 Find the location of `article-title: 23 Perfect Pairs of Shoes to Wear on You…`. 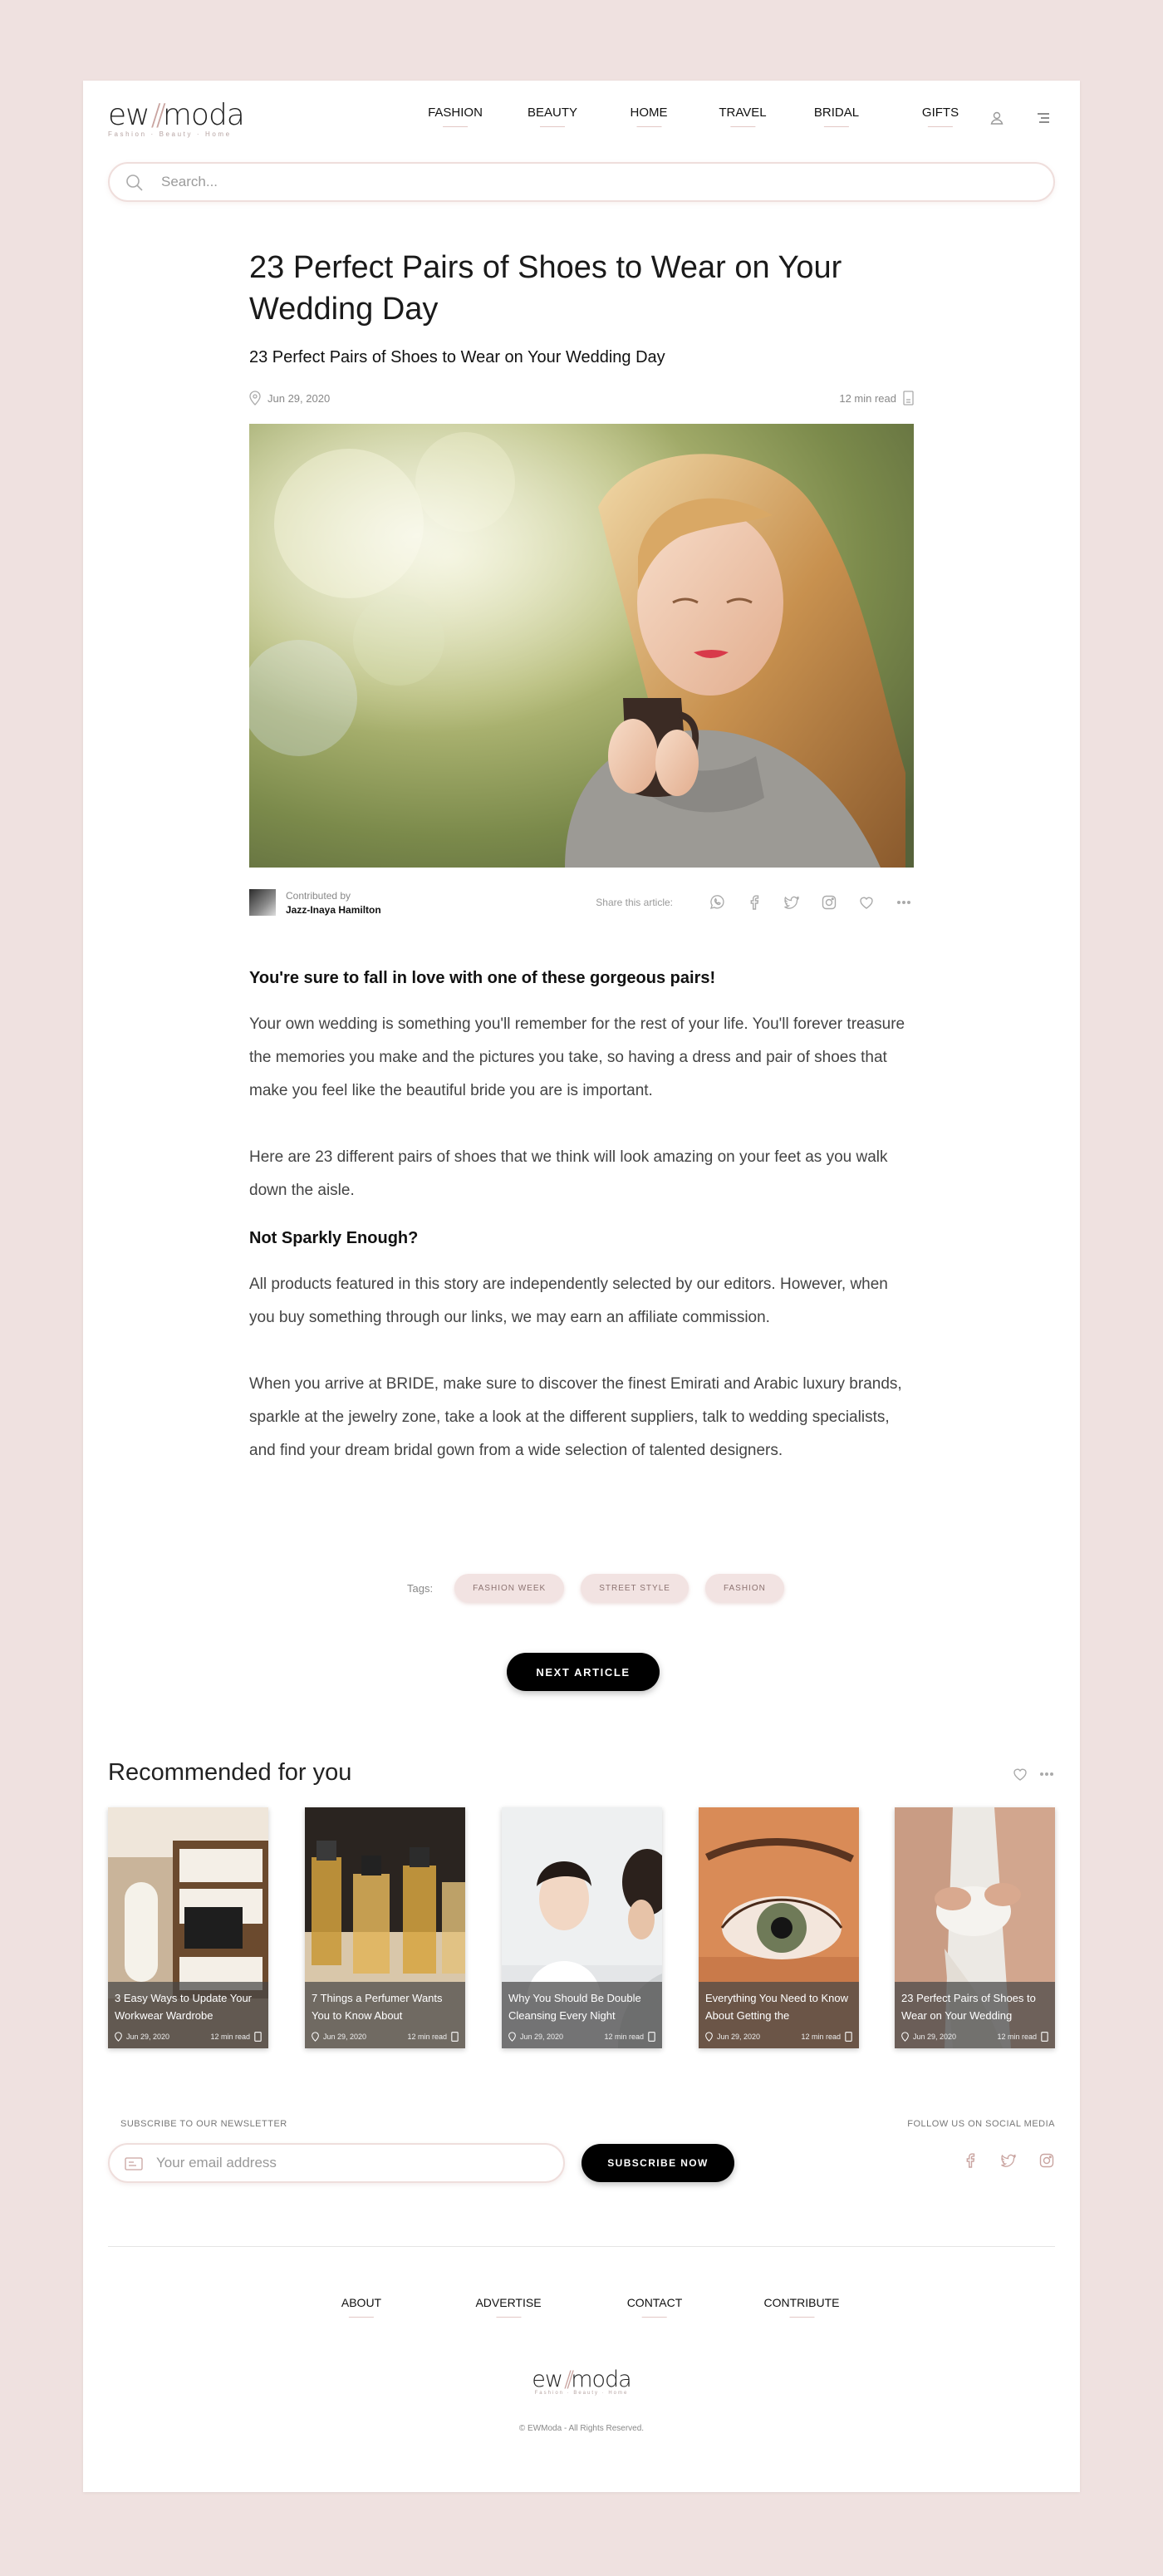

article-title: 23 Perfect Pairs of Shoes to Wear on You… is located at coordinates (545, 288).